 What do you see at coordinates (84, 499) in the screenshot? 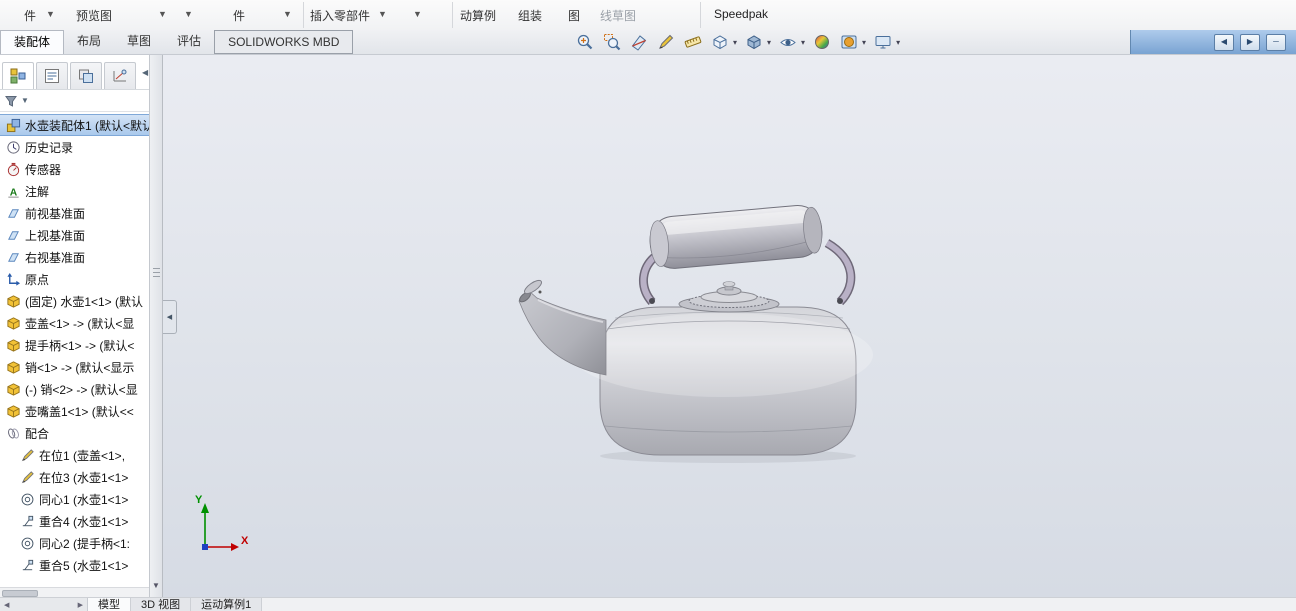
I see `tree-item-label: 同心1 (水壶1<1>` at bounding box center [84, 499].